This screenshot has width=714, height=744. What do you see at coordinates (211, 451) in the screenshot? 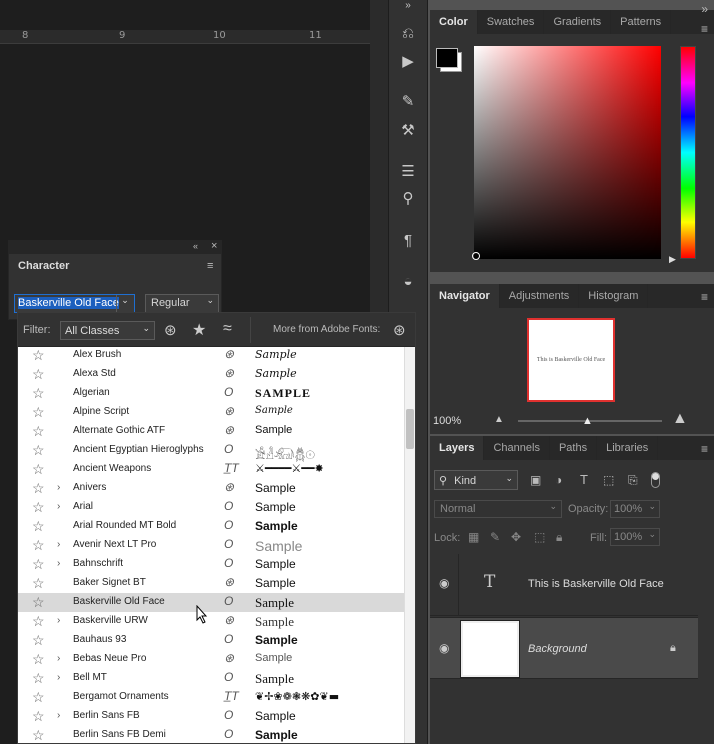
I see `font-list-item: ☆ Ancient Egyptian Hieroglyphs O 𓀀𓁐𓃰𓆣𓇳` at bounding box center [211, 451].